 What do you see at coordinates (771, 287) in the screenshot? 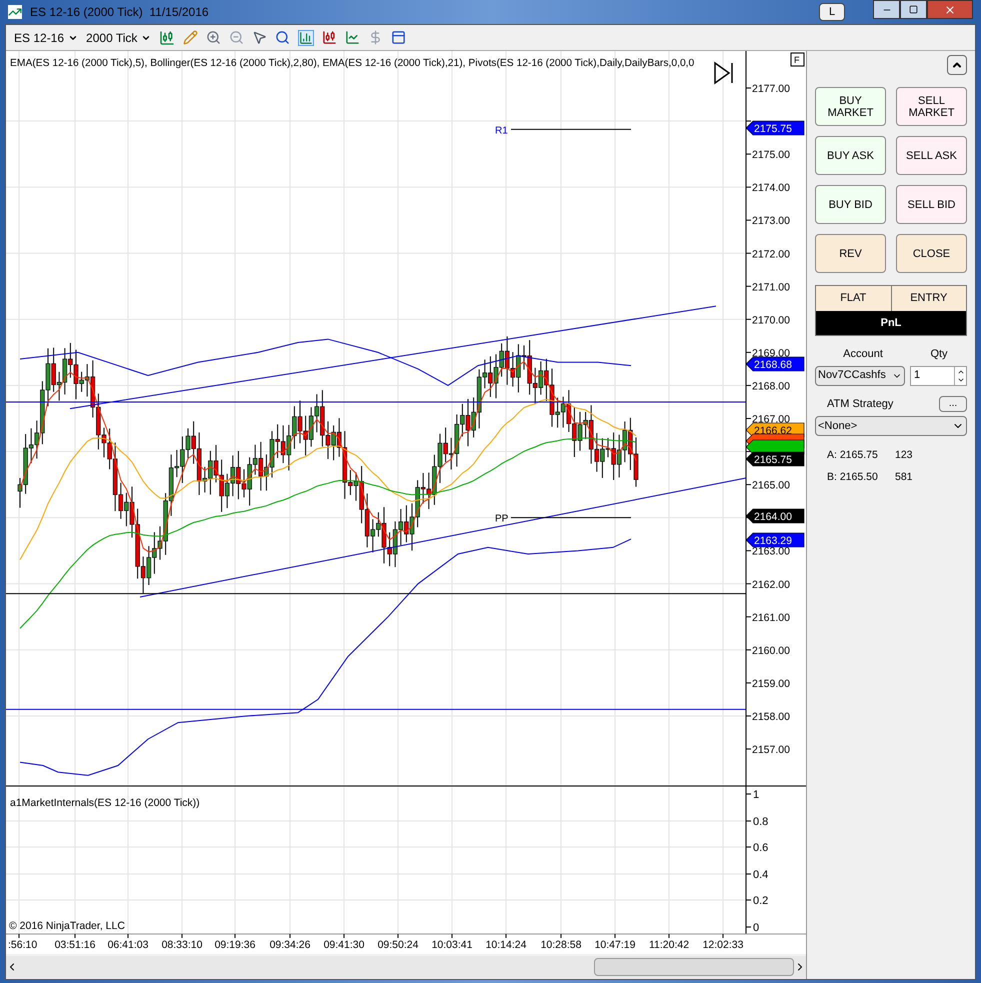
I see `price-label: 2171.00` at bounding box center [771, 287].